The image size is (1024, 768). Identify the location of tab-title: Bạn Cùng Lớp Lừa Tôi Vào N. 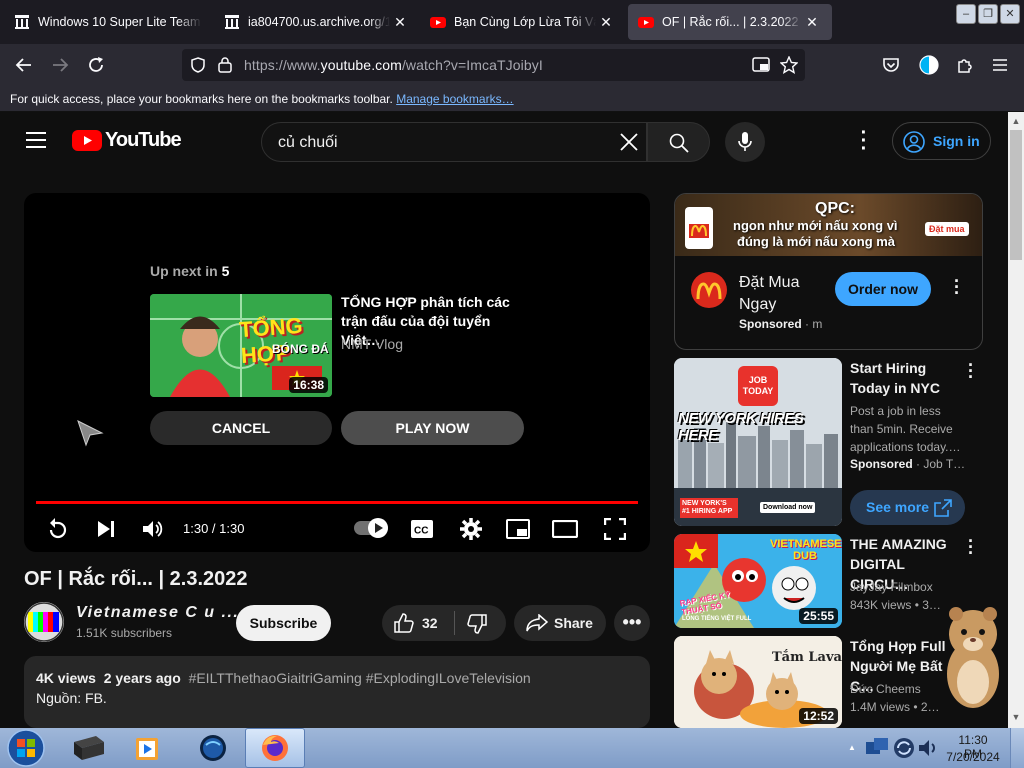
(525, 22).